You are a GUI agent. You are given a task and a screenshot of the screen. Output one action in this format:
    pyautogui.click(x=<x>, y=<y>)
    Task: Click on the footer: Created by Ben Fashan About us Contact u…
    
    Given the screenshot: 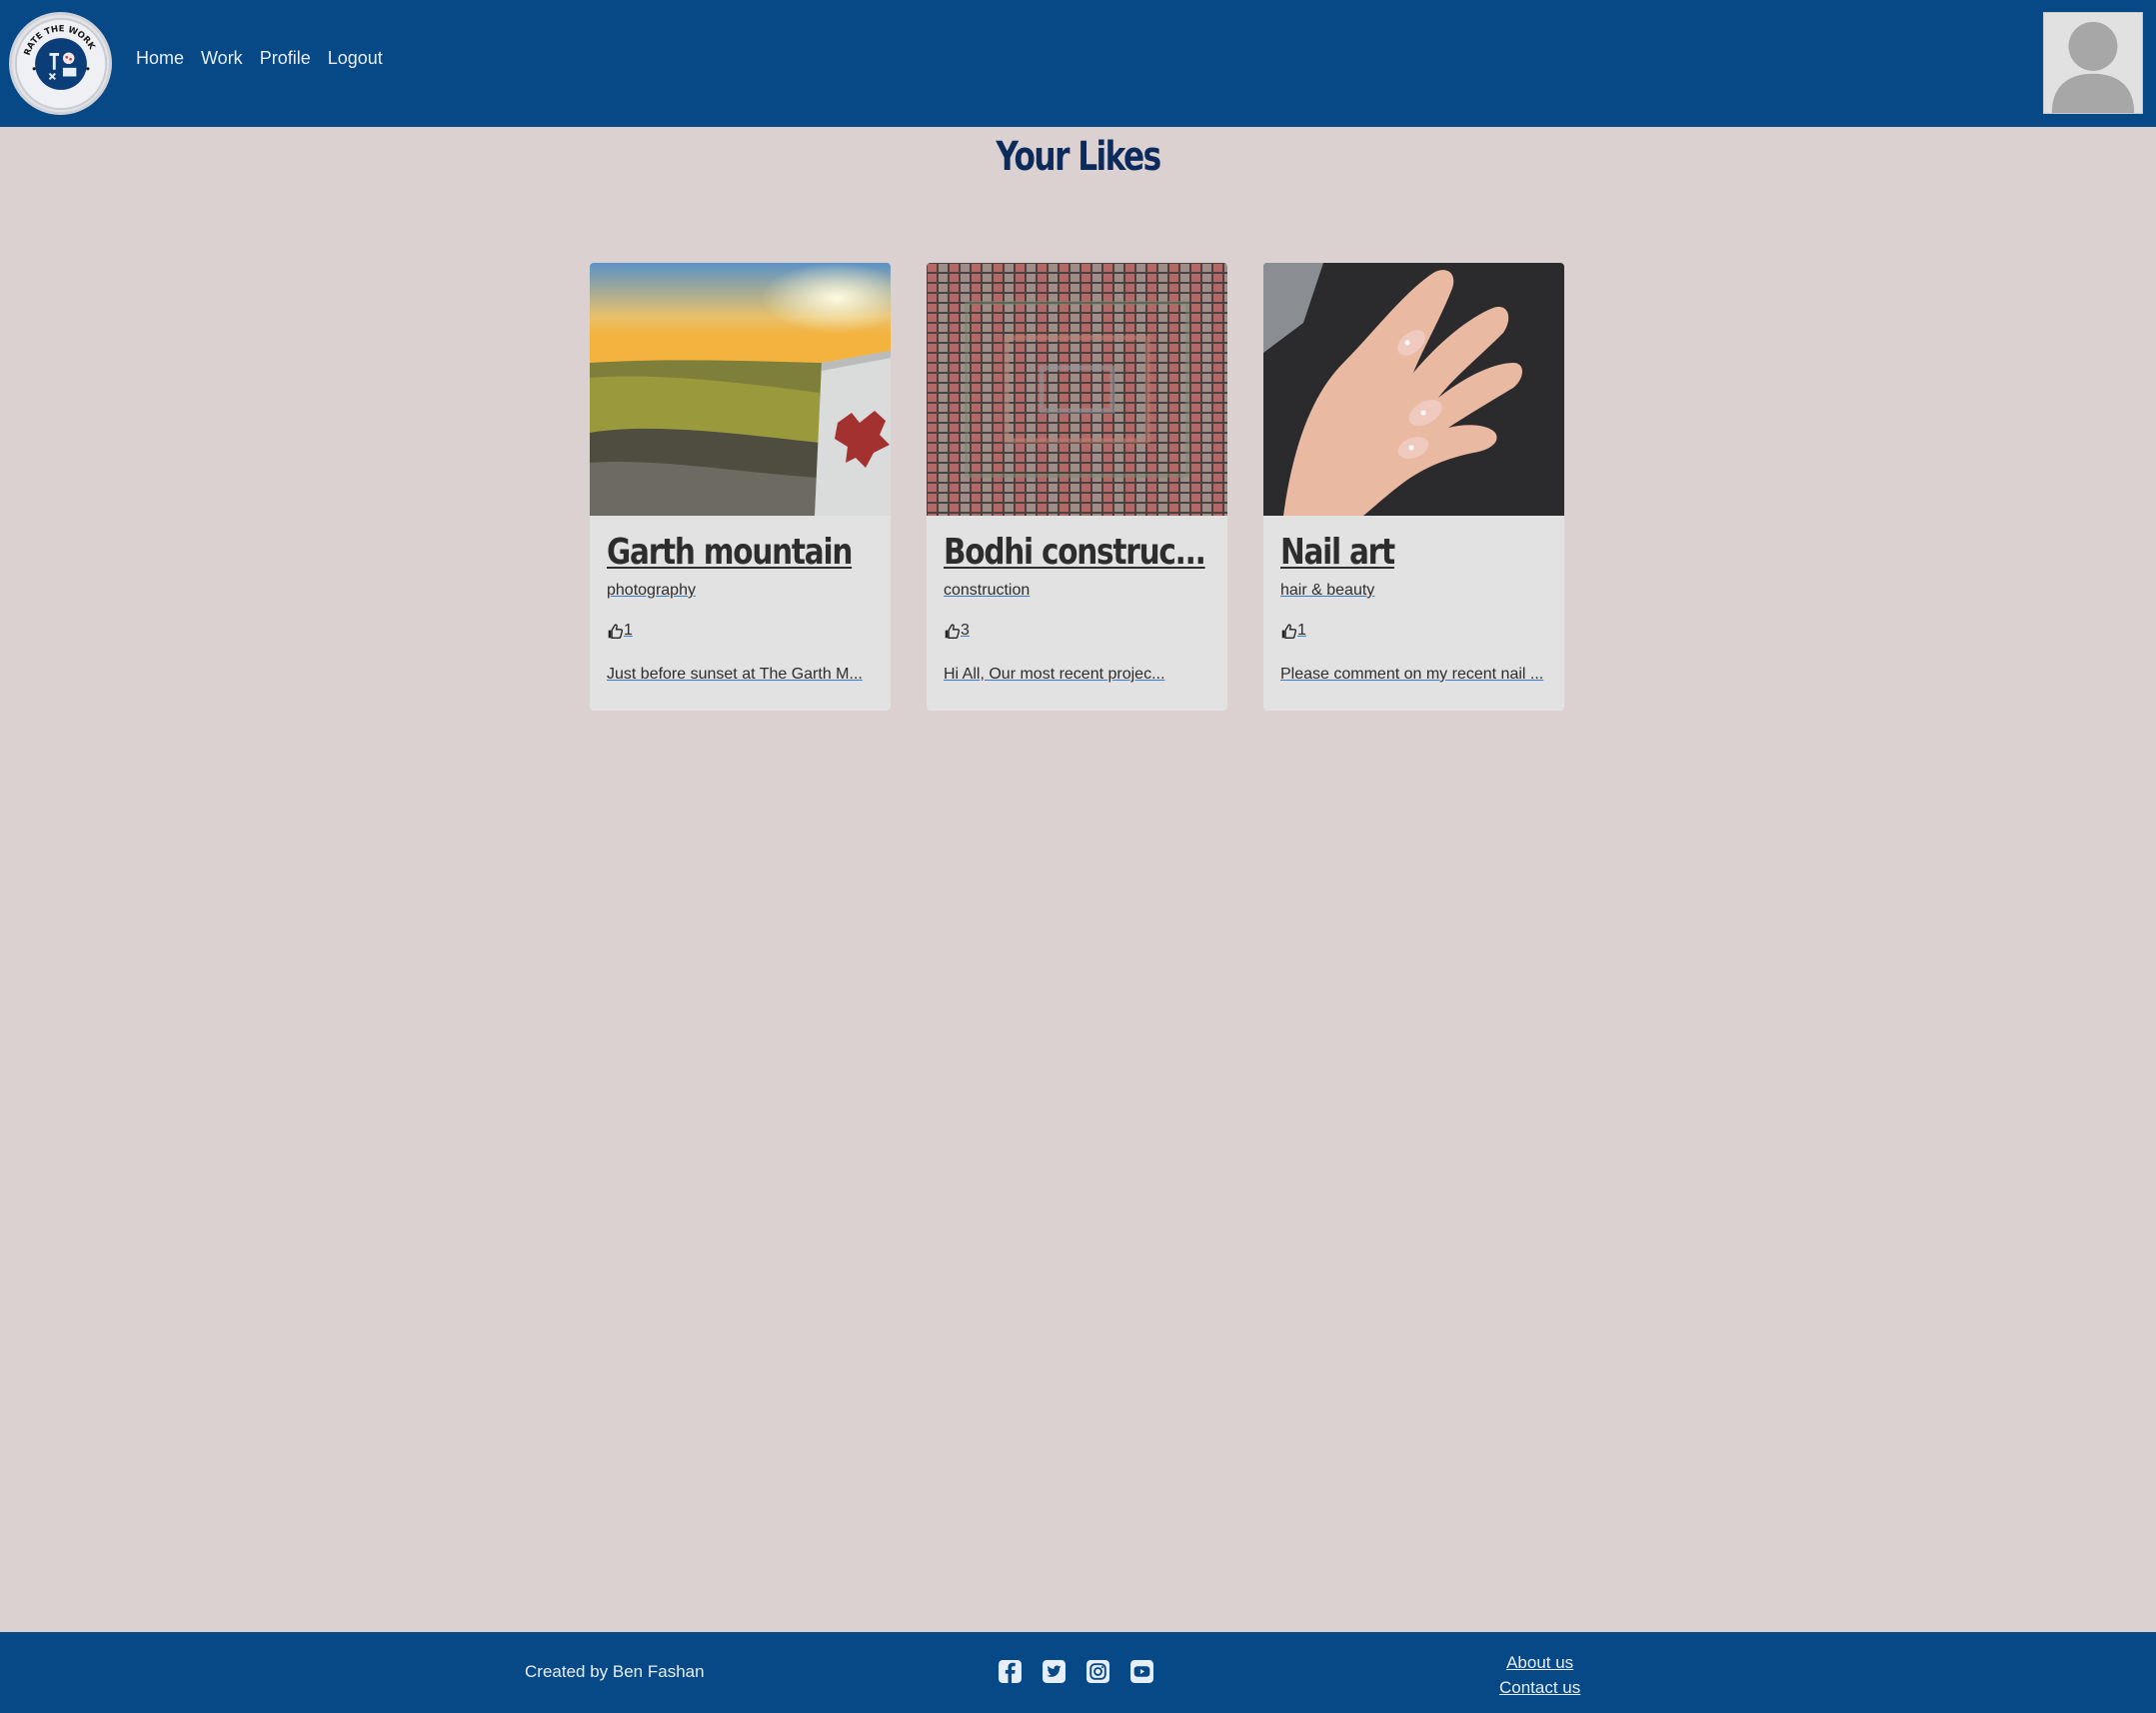 What is the action you would take?
    pyautogui.click(x=1078, y=1673)
    